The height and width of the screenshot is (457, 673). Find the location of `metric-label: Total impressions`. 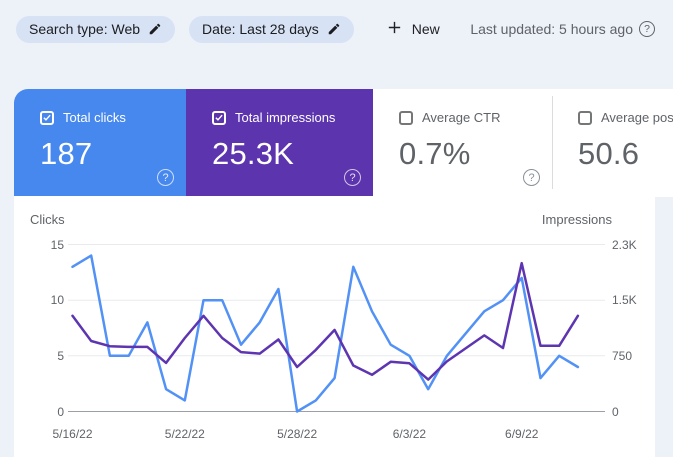

metric-label: Total impressions is located at coordinates (285, 117).